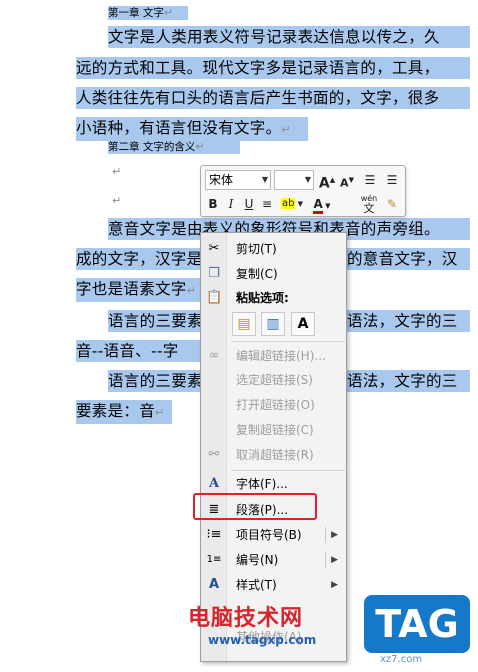 This screenshot has height=672, width=478. What do you see at coordinates (244, 324) in the screenshot?
I see `paste-keep-format-button: ▤` at bounding box center [244, 324].